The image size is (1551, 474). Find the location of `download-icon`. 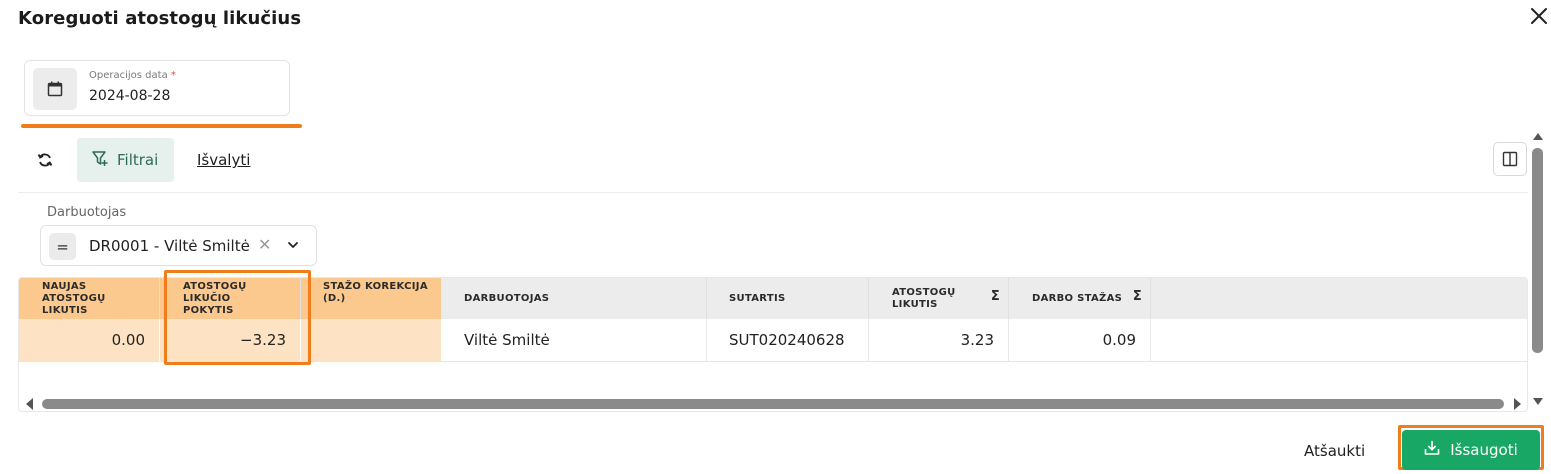

download-icon is located at coordinates (1432, 450).